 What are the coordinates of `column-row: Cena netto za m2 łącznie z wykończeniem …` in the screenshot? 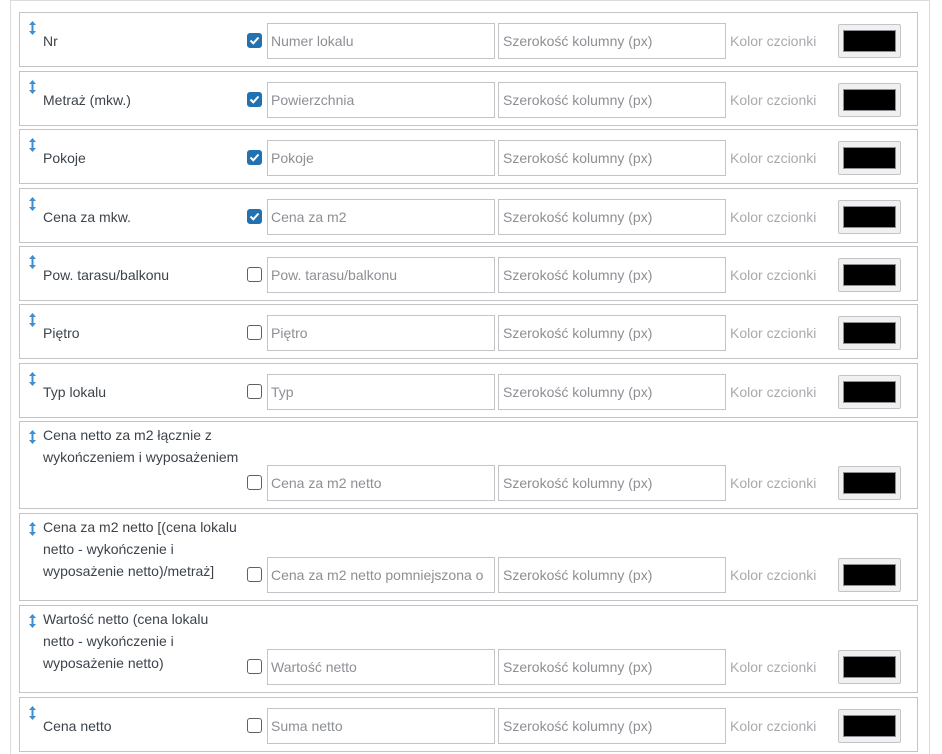 It's located at (468, 465).